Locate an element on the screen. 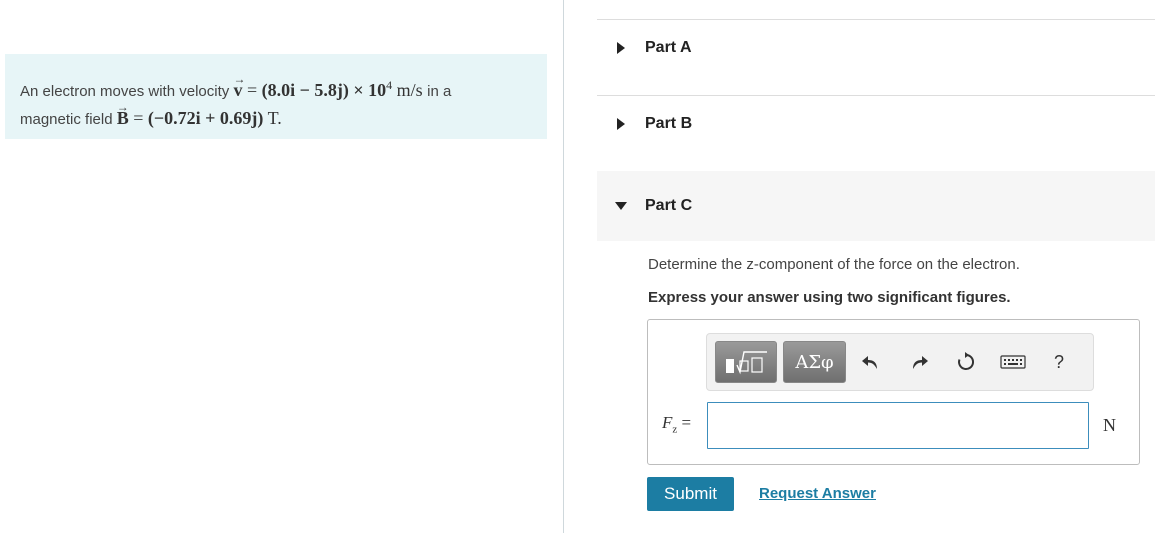 The height and width of the screenshot is (533, 1155). problem-text-1-tail: in a is located at coordinates (439, 91).